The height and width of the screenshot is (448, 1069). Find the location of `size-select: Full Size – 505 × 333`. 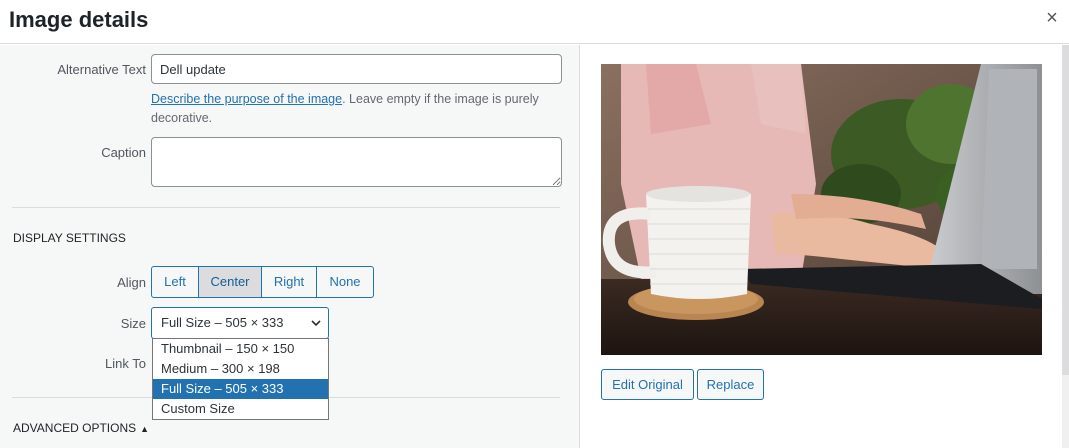

size-select: Full Size – 505 × 333 is located at coordinates (240, 323).